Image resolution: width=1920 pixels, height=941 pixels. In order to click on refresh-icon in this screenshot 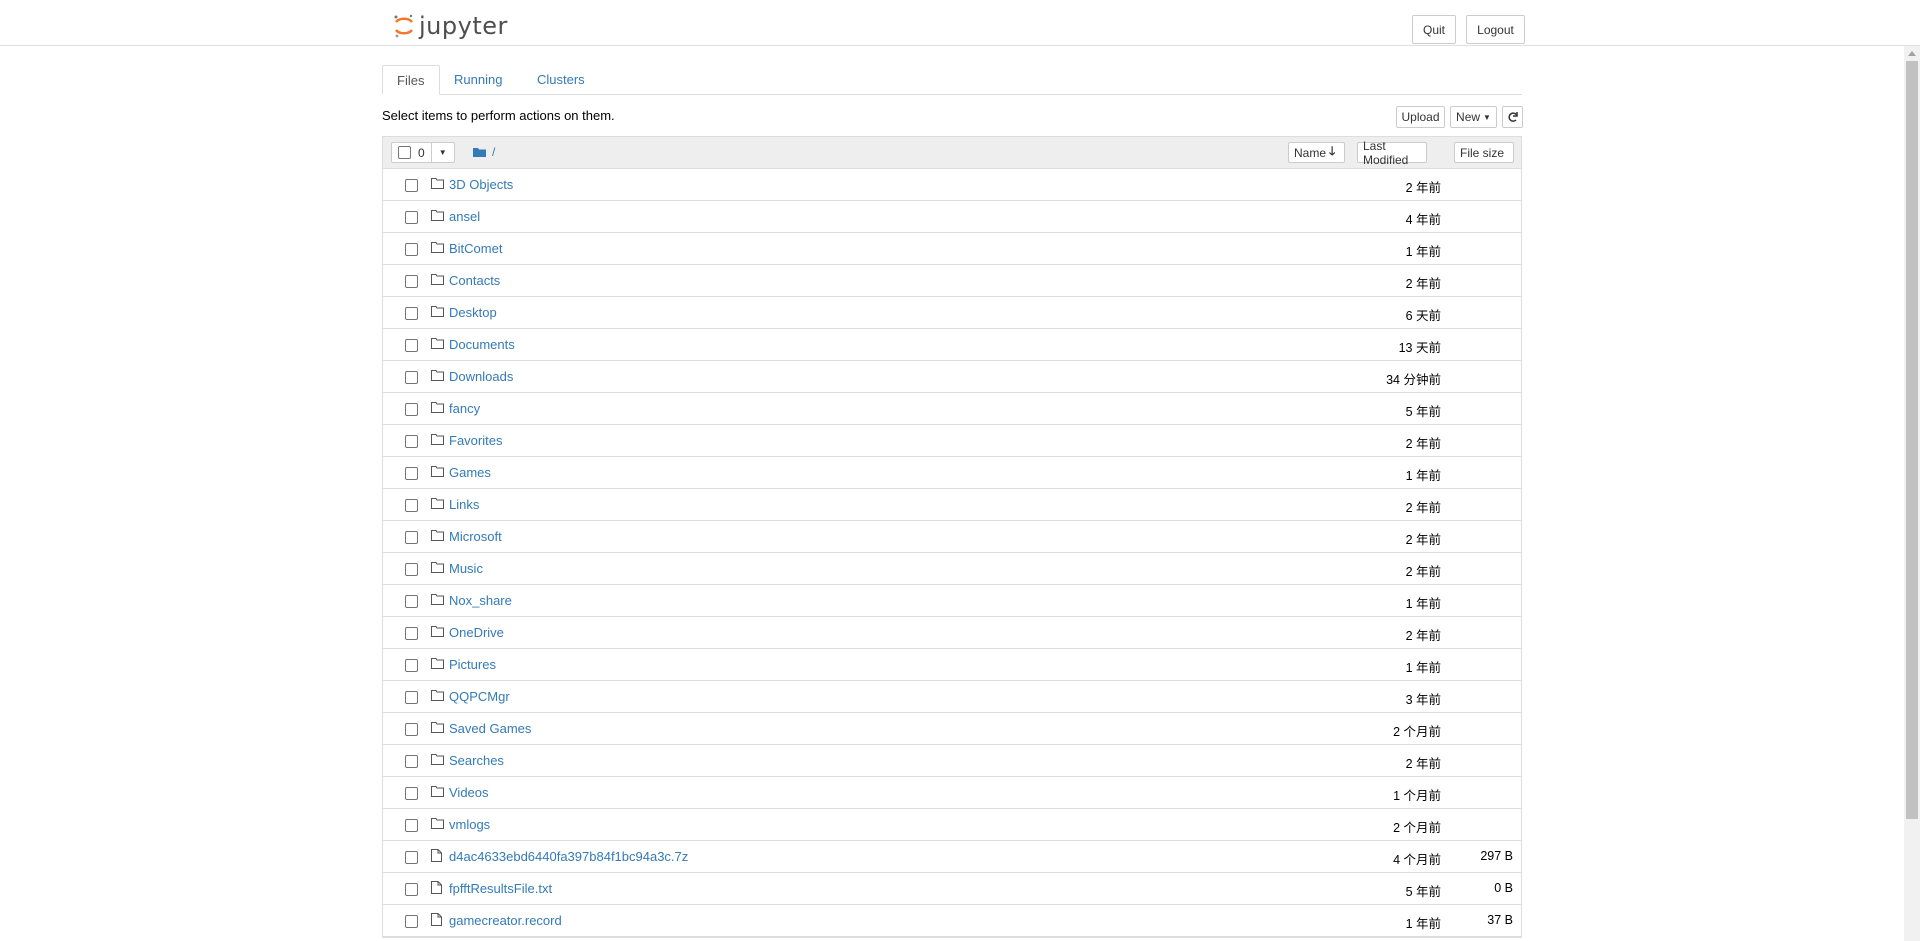, I will do `click(1512, 117)`.